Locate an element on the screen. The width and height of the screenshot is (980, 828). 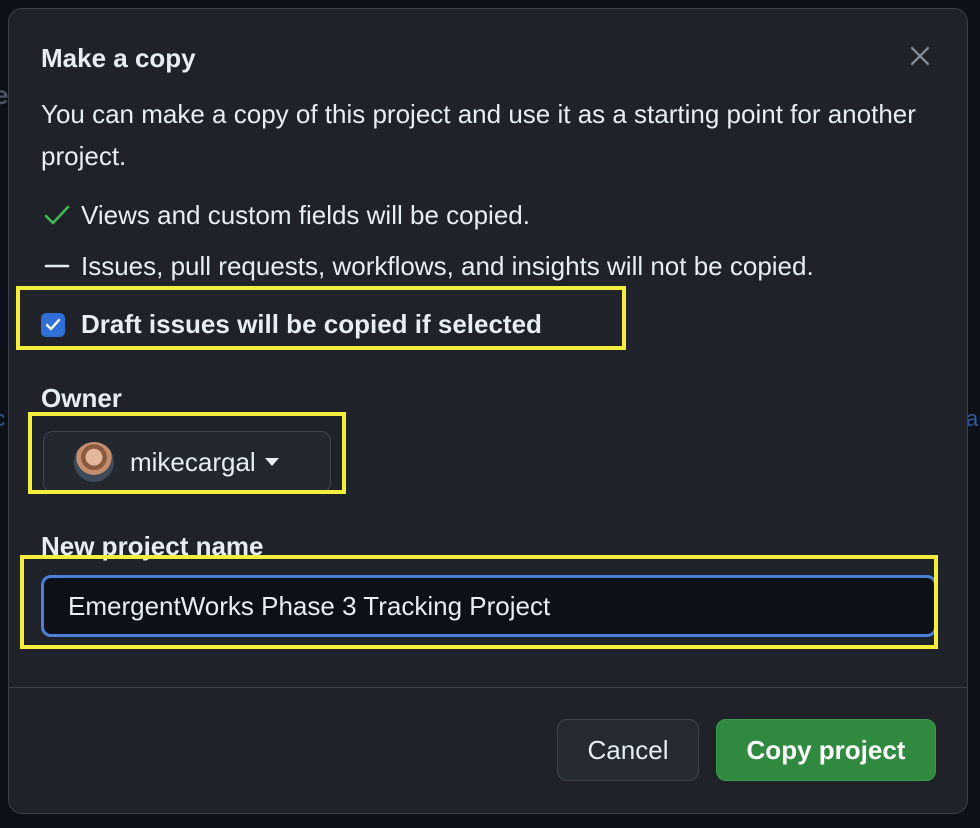
dash-icon is located at coordinates (57, 266).